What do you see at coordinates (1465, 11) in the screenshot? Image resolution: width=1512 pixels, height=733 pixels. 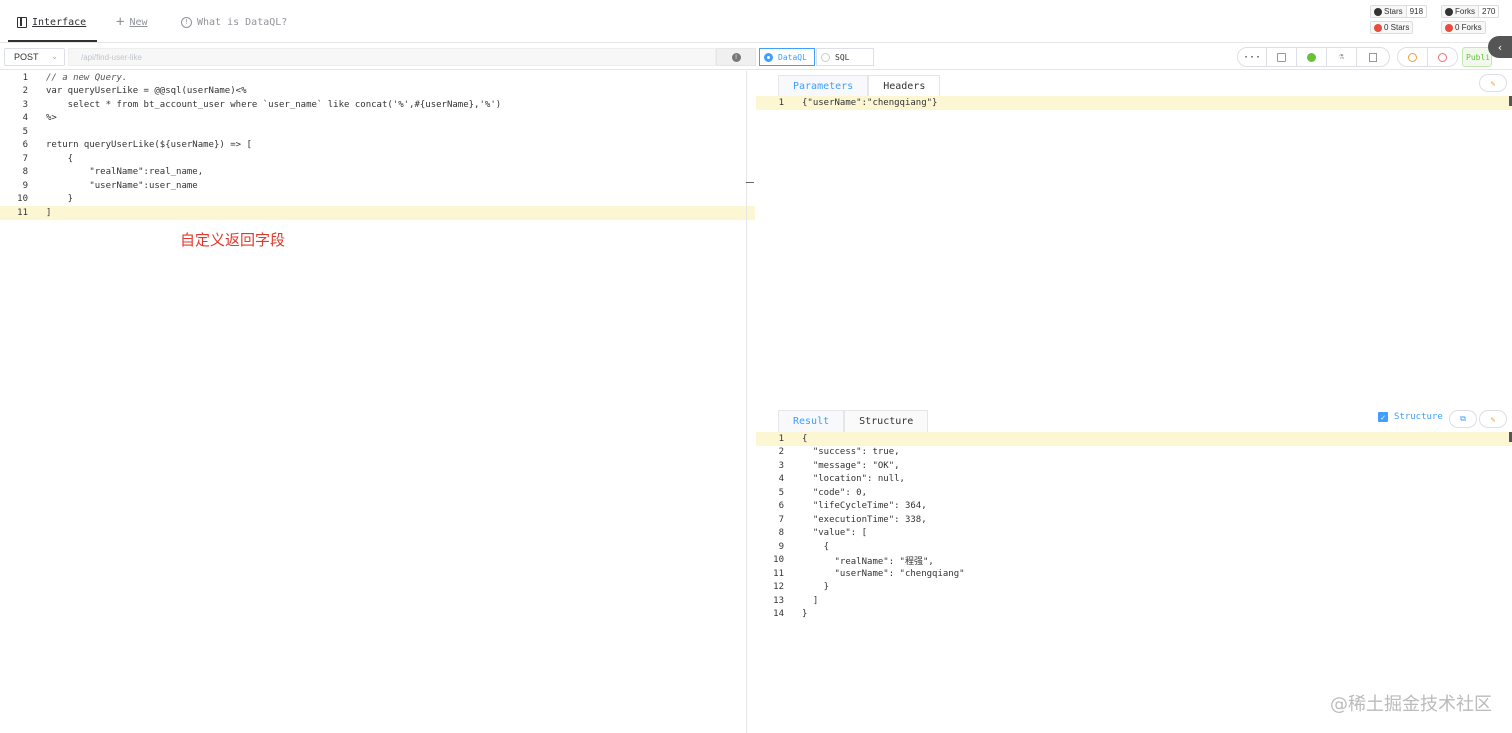 I see `forks-label: Forks` at bounding box center [1465, 11].